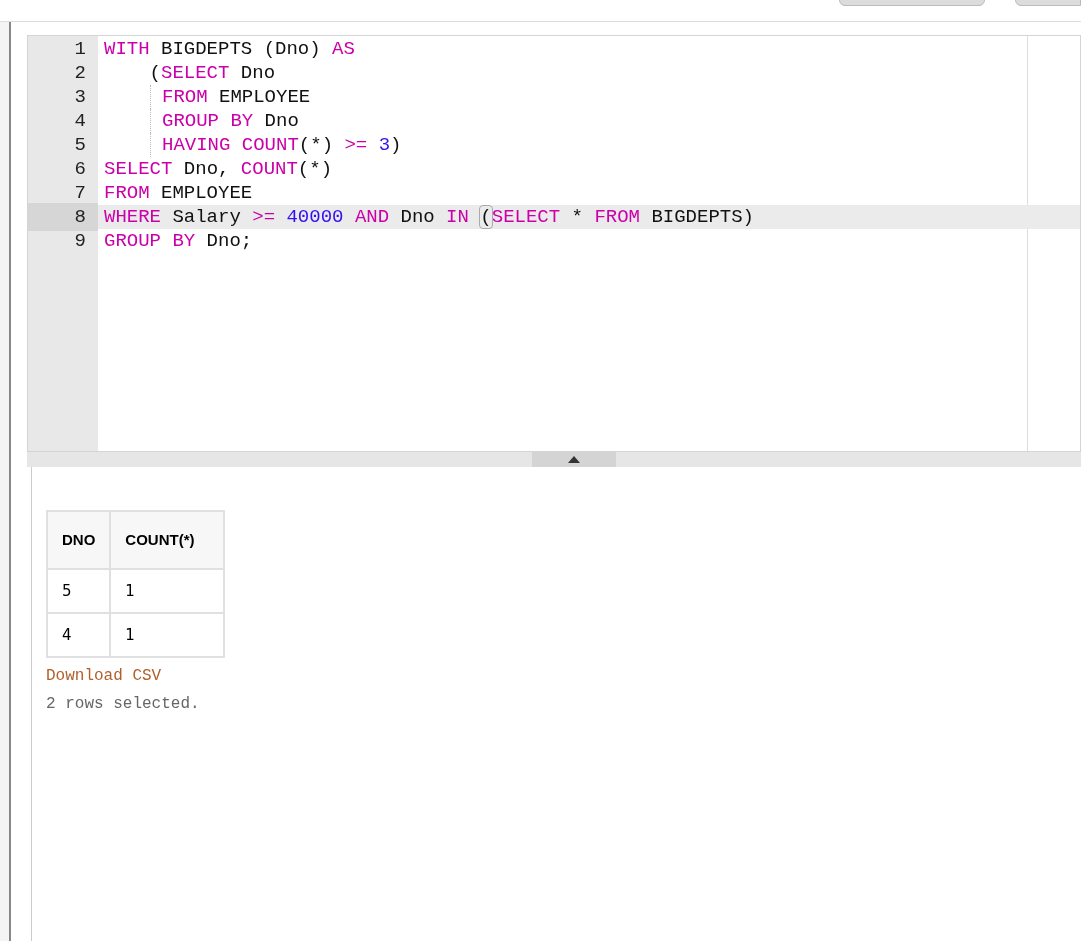 This screenshot has width=1081, height=941. What do you see at coordinates (79, 49) in the screenshot?
I see `line-number: 1` at bounding box center [79, 49].